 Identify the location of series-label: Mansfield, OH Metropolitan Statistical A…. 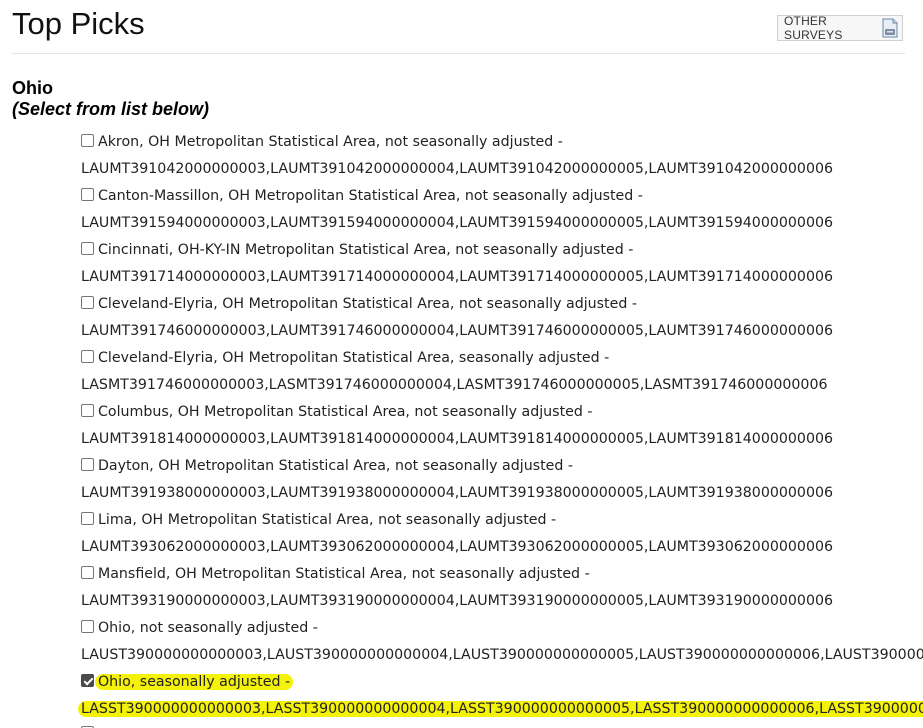
(344, 574).